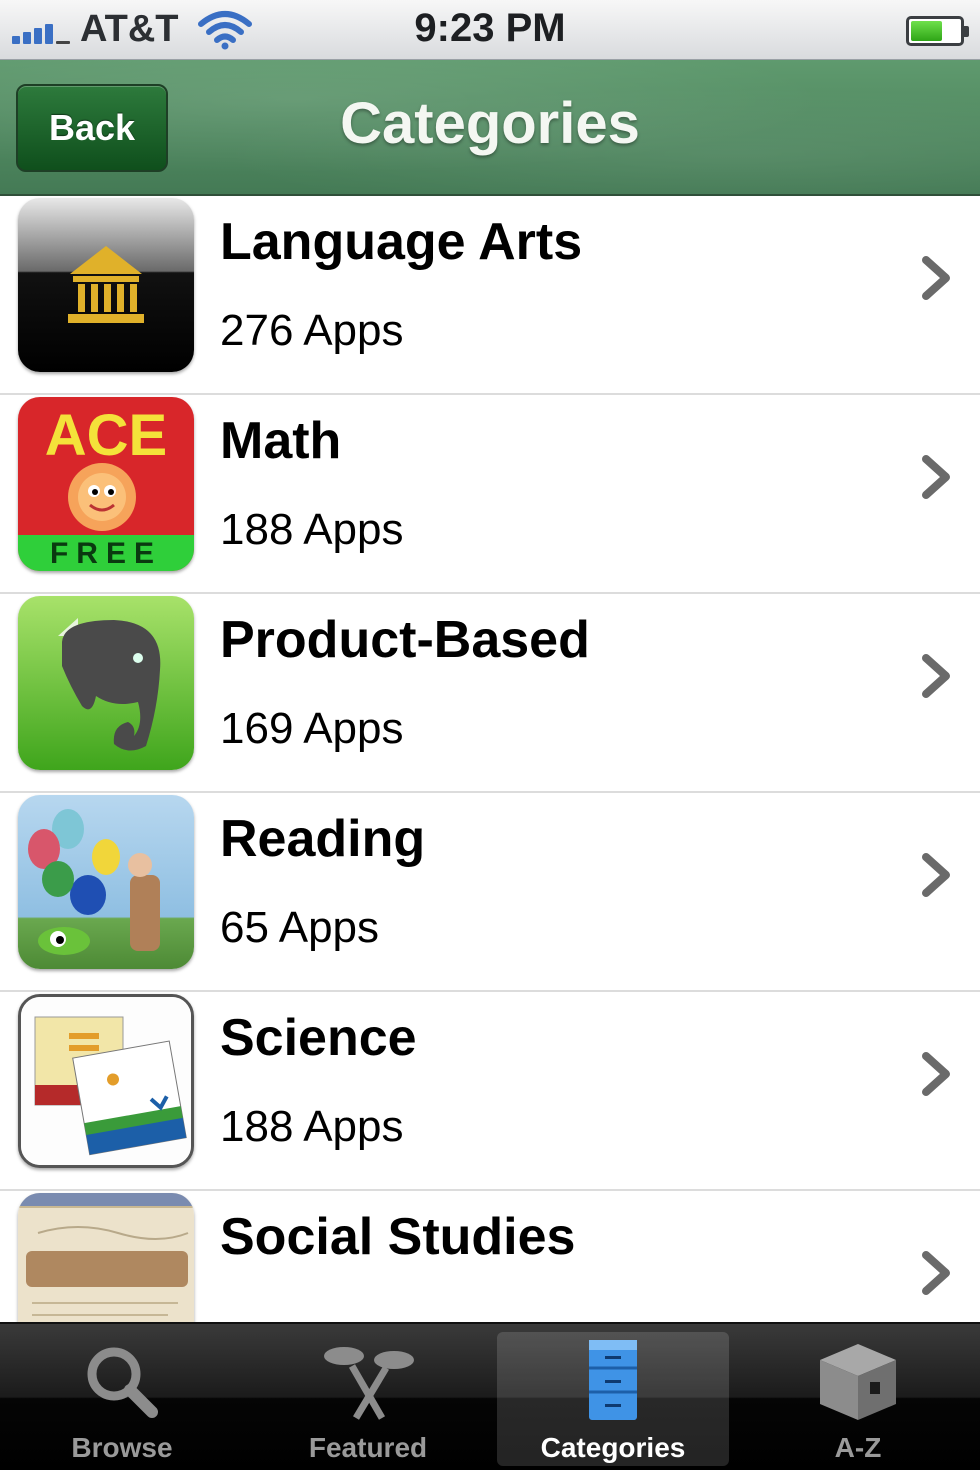  What do you see at coordinates (613, 1380) in the screenshot?
I see `file-cabinet-icon` at bounding box center [613, 1380].